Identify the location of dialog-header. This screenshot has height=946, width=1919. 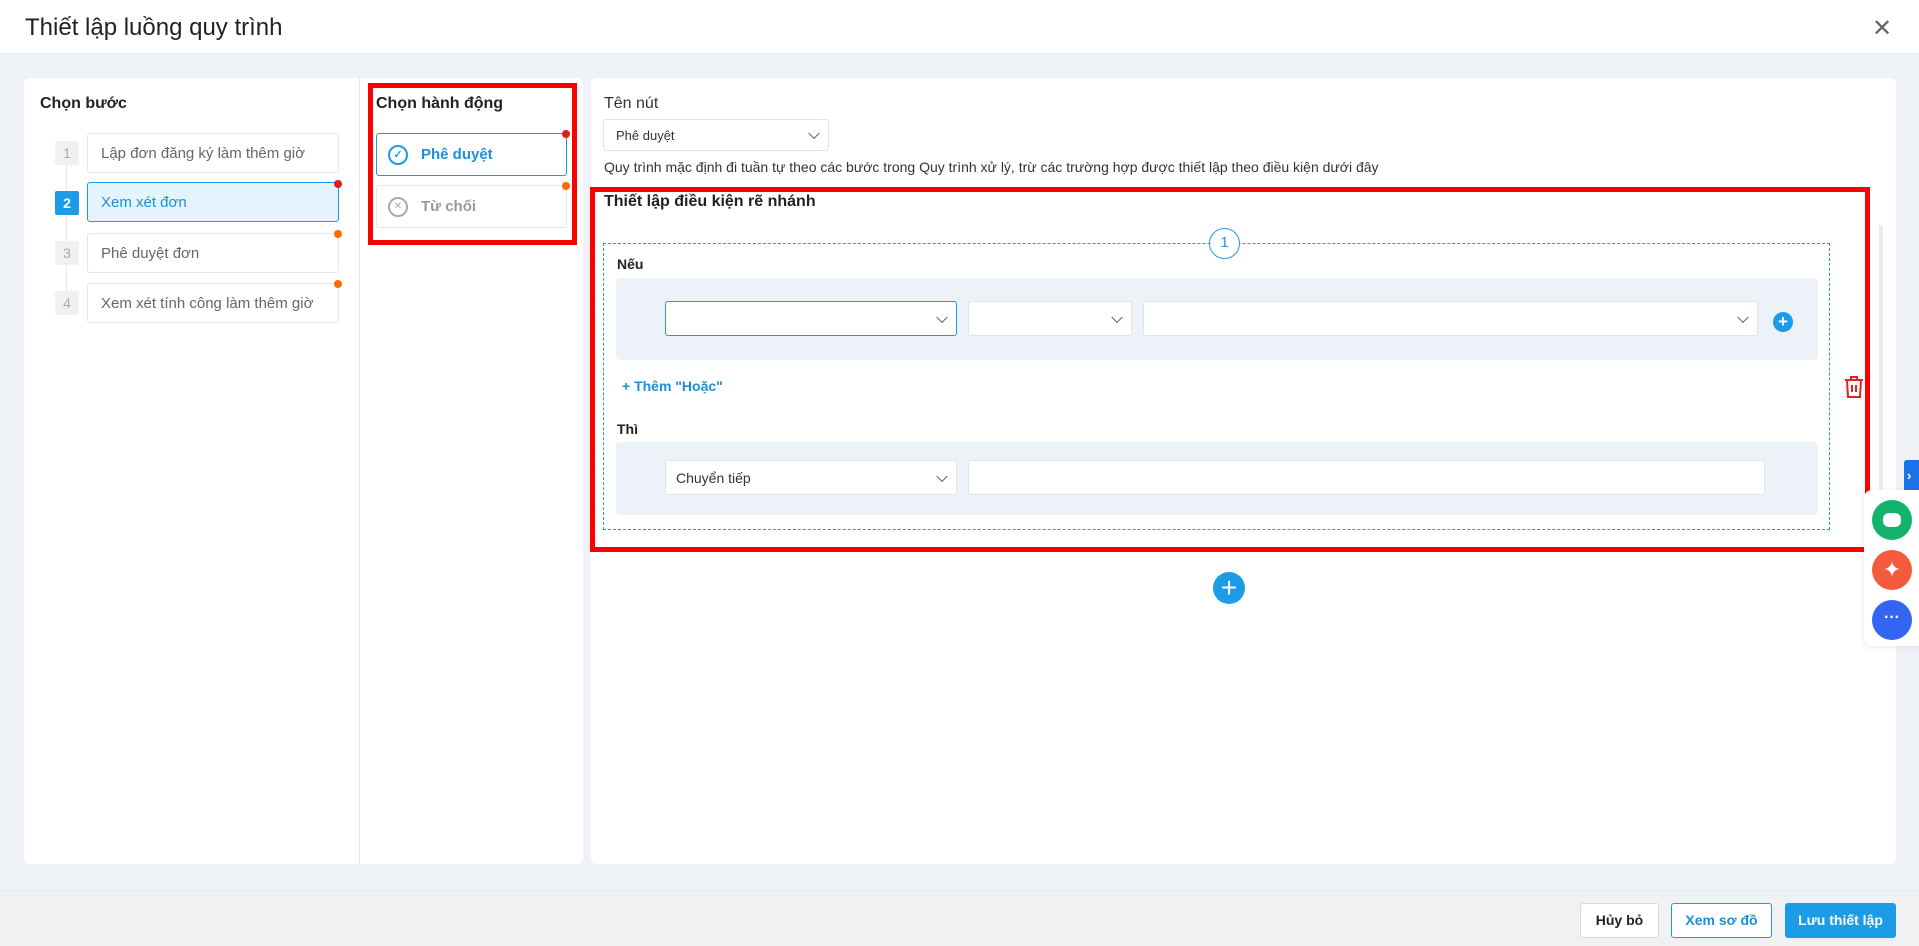
(959, 27).